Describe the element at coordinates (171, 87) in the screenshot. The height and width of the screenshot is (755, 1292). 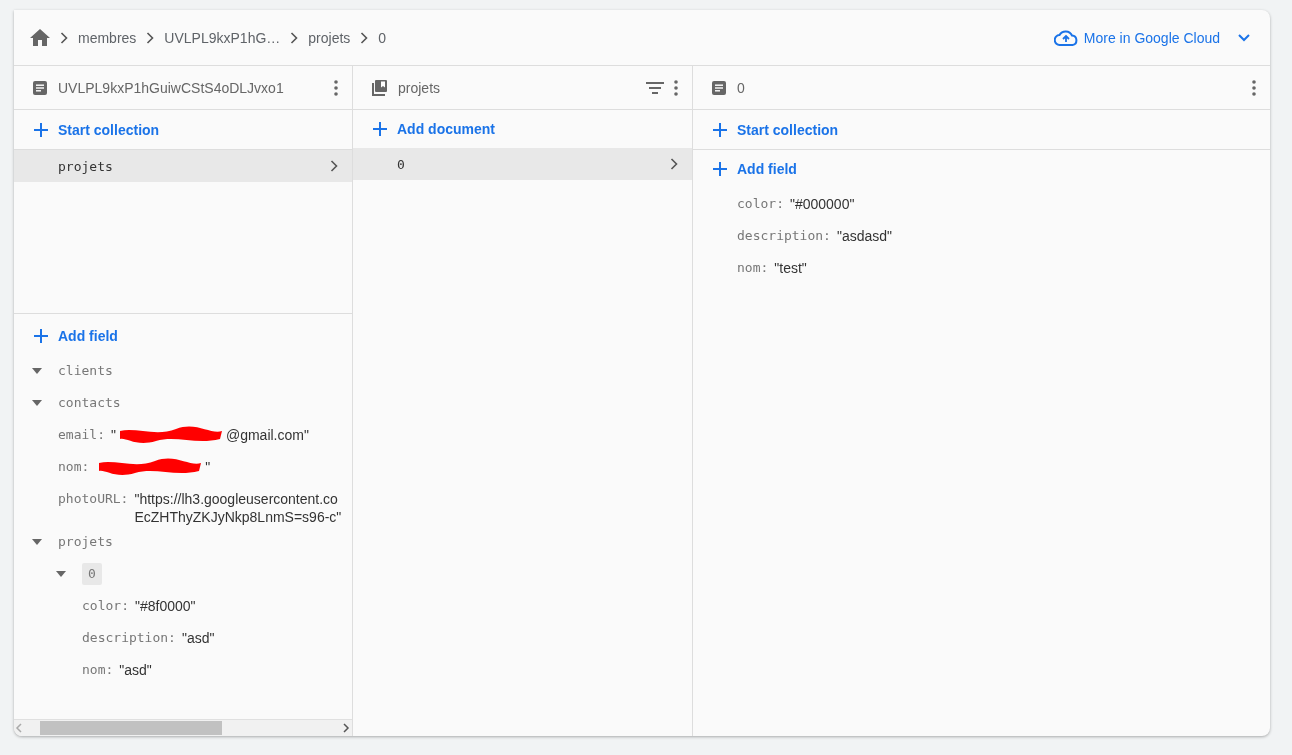
I see `panel-title: UVLPL9kxP1hGuiwCStS4oDLJvxo1` at that location.